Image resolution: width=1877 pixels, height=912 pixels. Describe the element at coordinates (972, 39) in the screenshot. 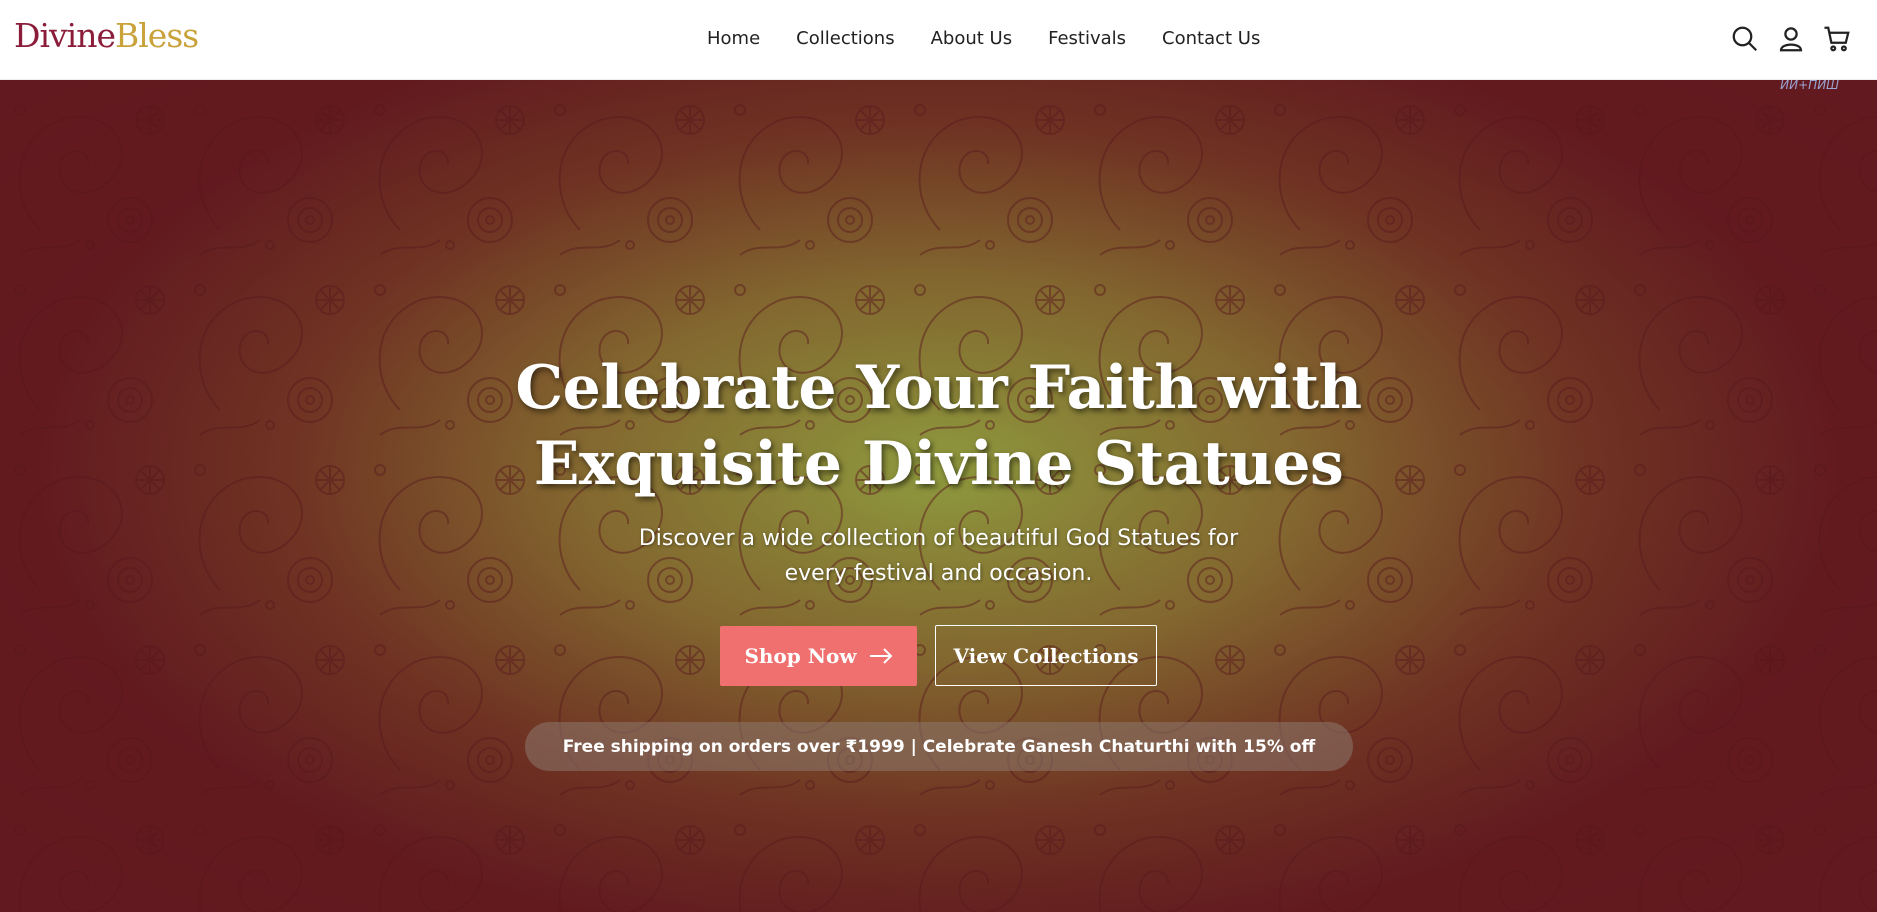

I see `nav-link-about-us: About Us` at that location.